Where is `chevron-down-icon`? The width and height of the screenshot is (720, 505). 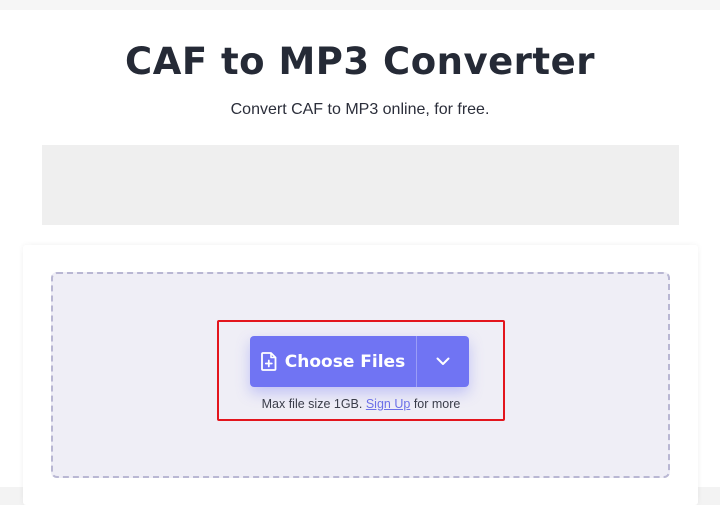 chevron-down-icon is located at coordinates (443, 361).